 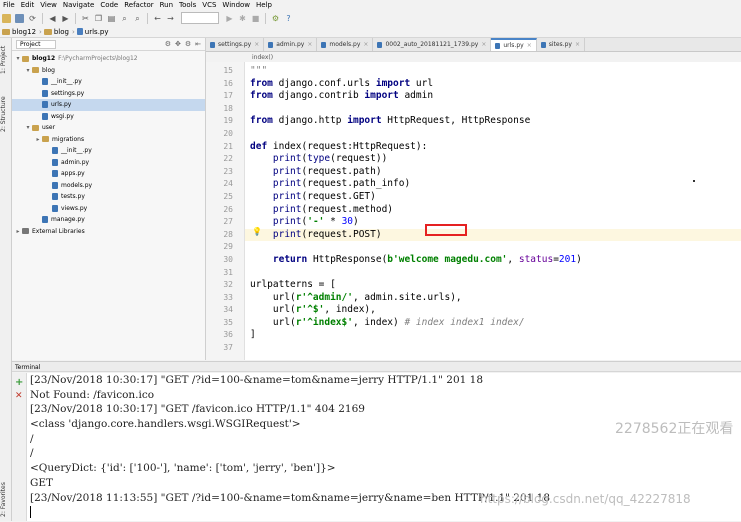 I want to click on code-text: print('-' * 30), so click(x=315, y=222).